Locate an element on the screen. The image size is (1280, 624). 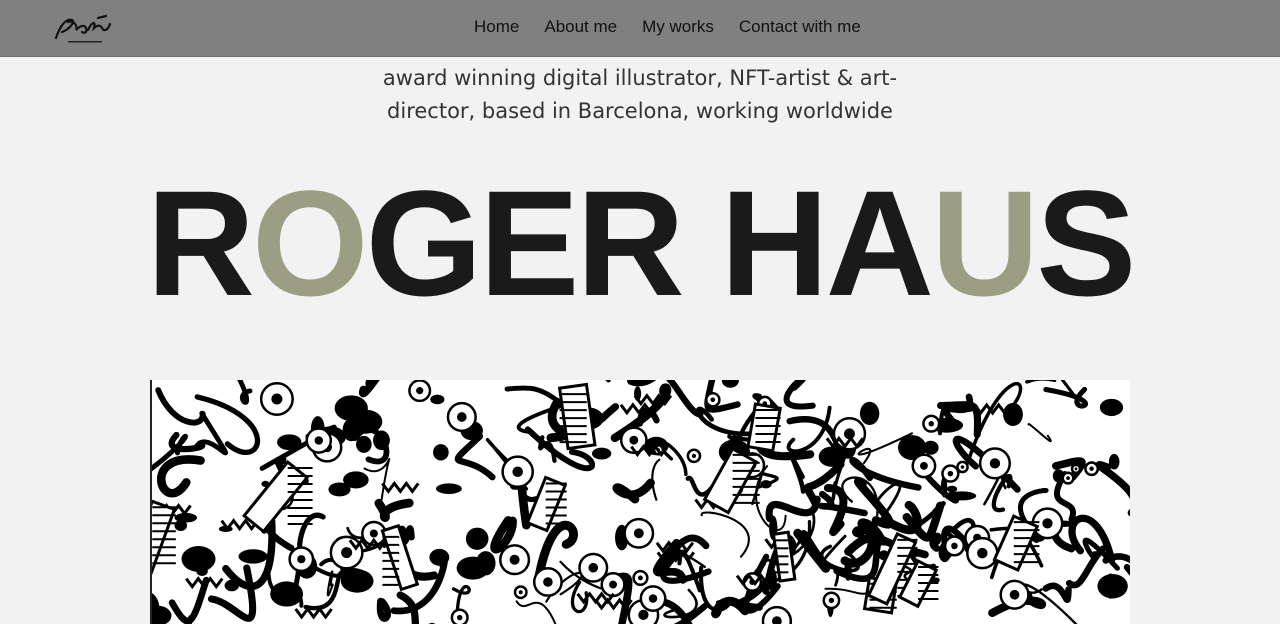
top-navbar: Home About me My works Contact with me is located at coordinates (640, 28).